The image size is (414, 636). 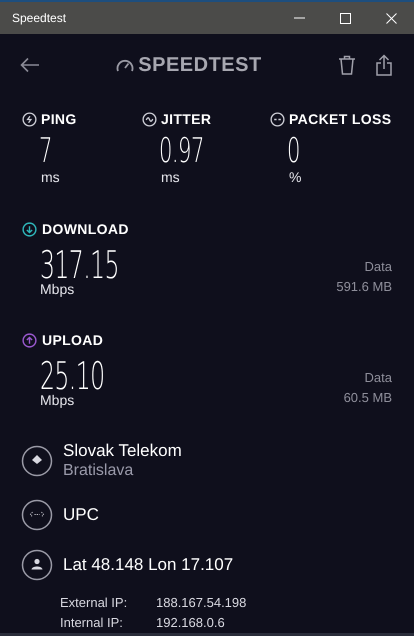 What do you see at coordinates (98, 471) in the screenshot?
I see `detail-subtitle: Bratislava` at bounding box center [98, 471].